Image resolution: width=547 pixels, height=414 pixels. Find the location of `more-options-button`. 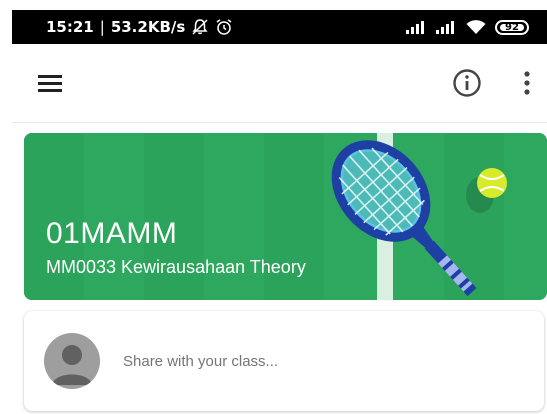

more-options-button is located at coordinates (527, 83).